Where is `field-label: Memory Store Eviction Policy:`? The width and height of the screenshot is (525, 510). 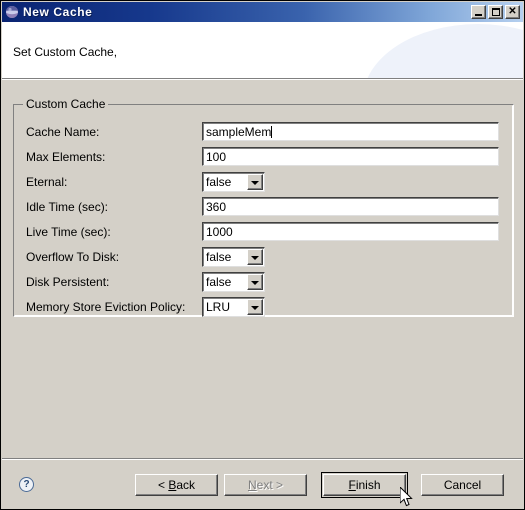
field-label: Memory Store Eviction Policy: is located at coordinates (106, 307).